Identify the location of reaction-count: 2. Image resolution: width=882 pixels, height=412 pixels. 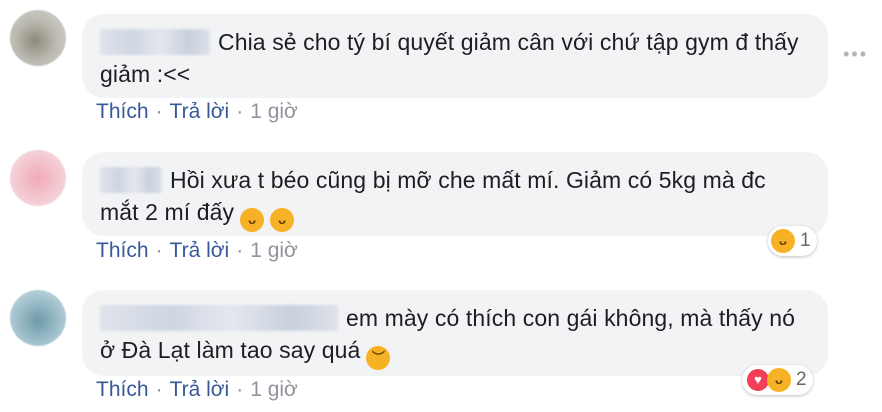
(801, 379).